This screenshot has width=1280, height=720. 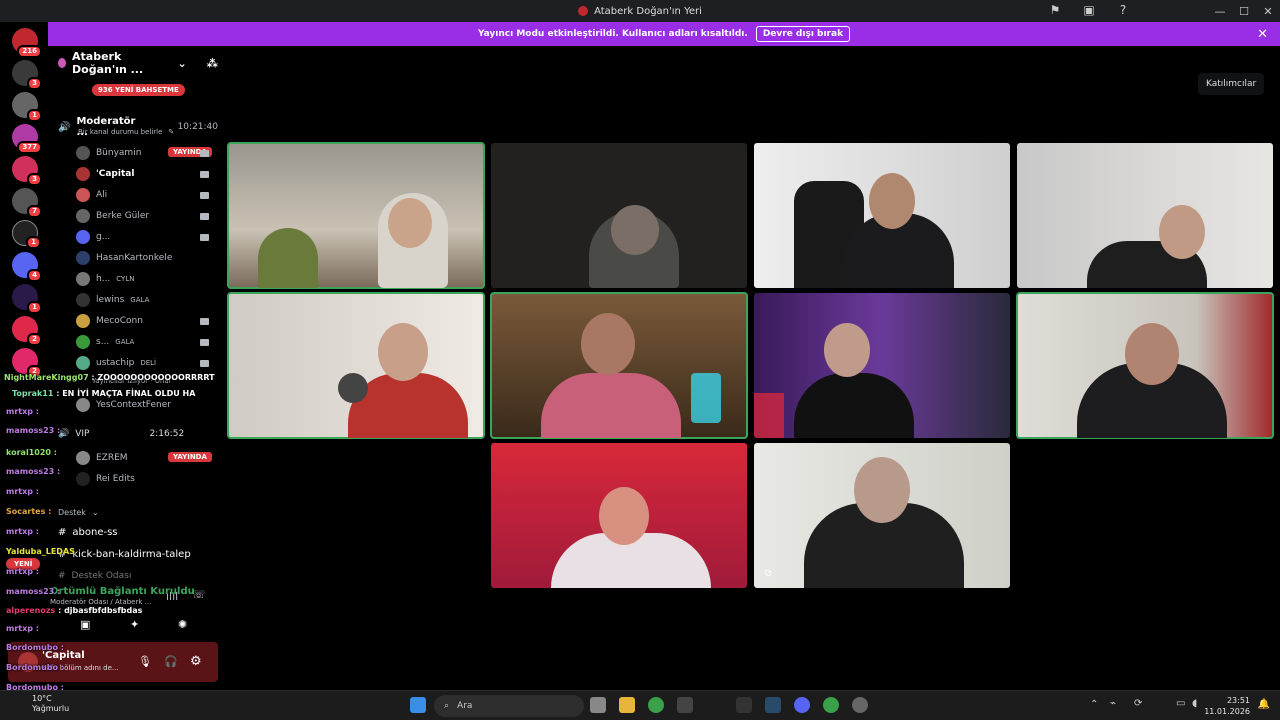 What do you see at coordinates (140, 300) in the screenshot?
I see `member-tag: GALA` at bounding box center [140, 300].